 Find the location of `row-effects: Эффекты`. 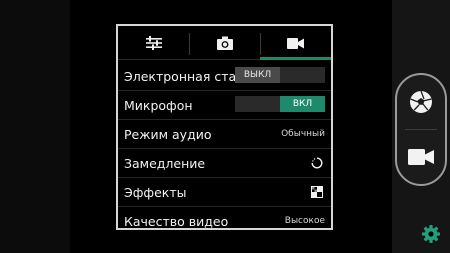

row-effects: Эффекты is located at coordinates (224, 192).